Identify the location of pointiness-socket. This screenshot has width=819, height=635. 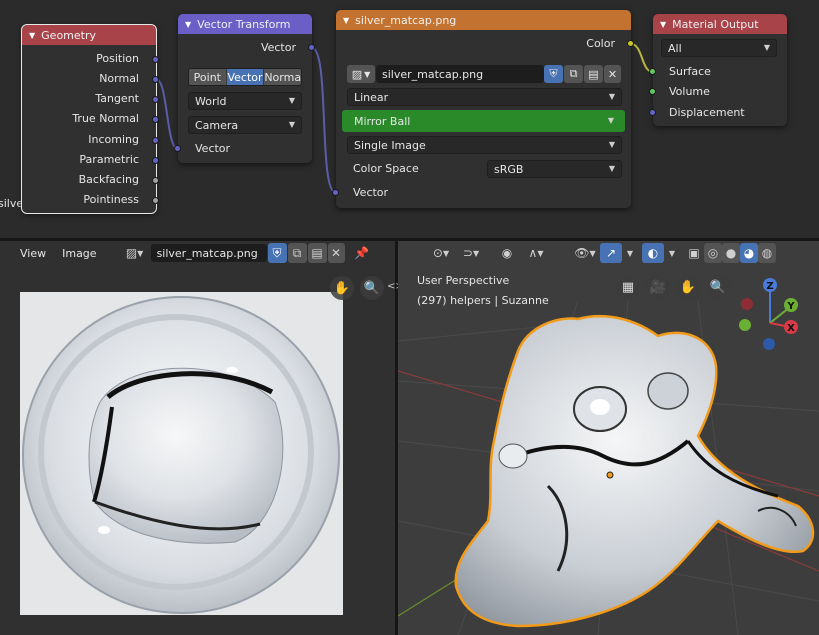
(155, 200).